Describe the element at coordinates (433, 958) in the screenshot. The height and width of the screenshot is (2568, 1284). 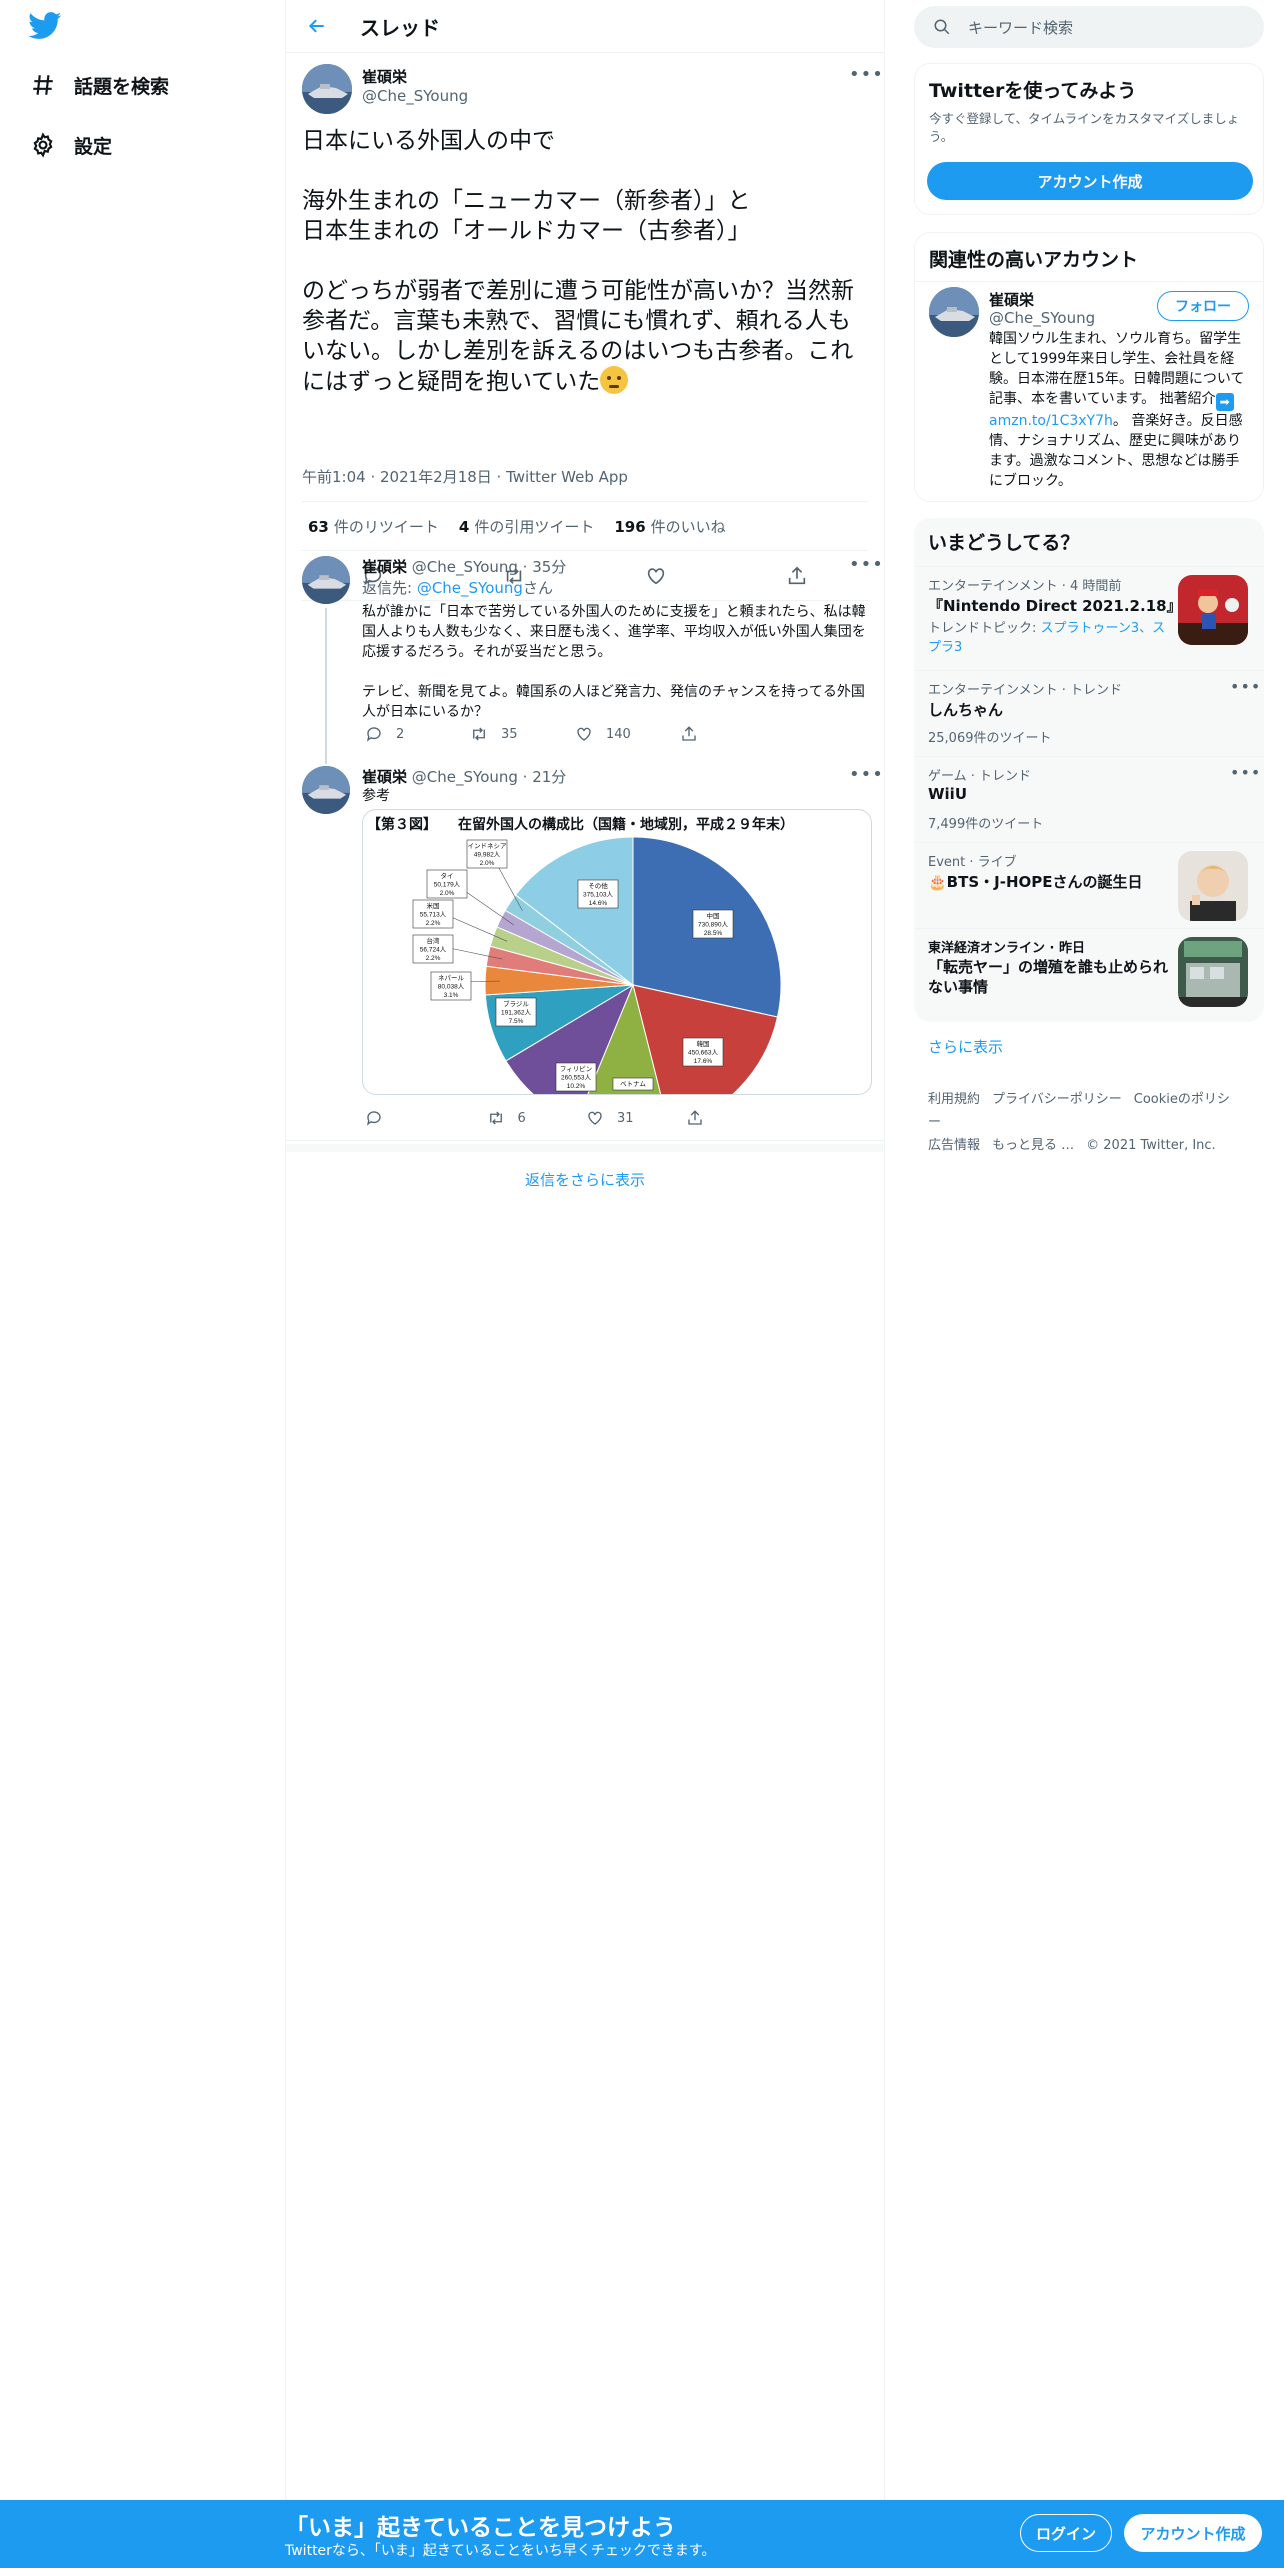
I see `pie-label-text-6-2: 2.2%` at that location.